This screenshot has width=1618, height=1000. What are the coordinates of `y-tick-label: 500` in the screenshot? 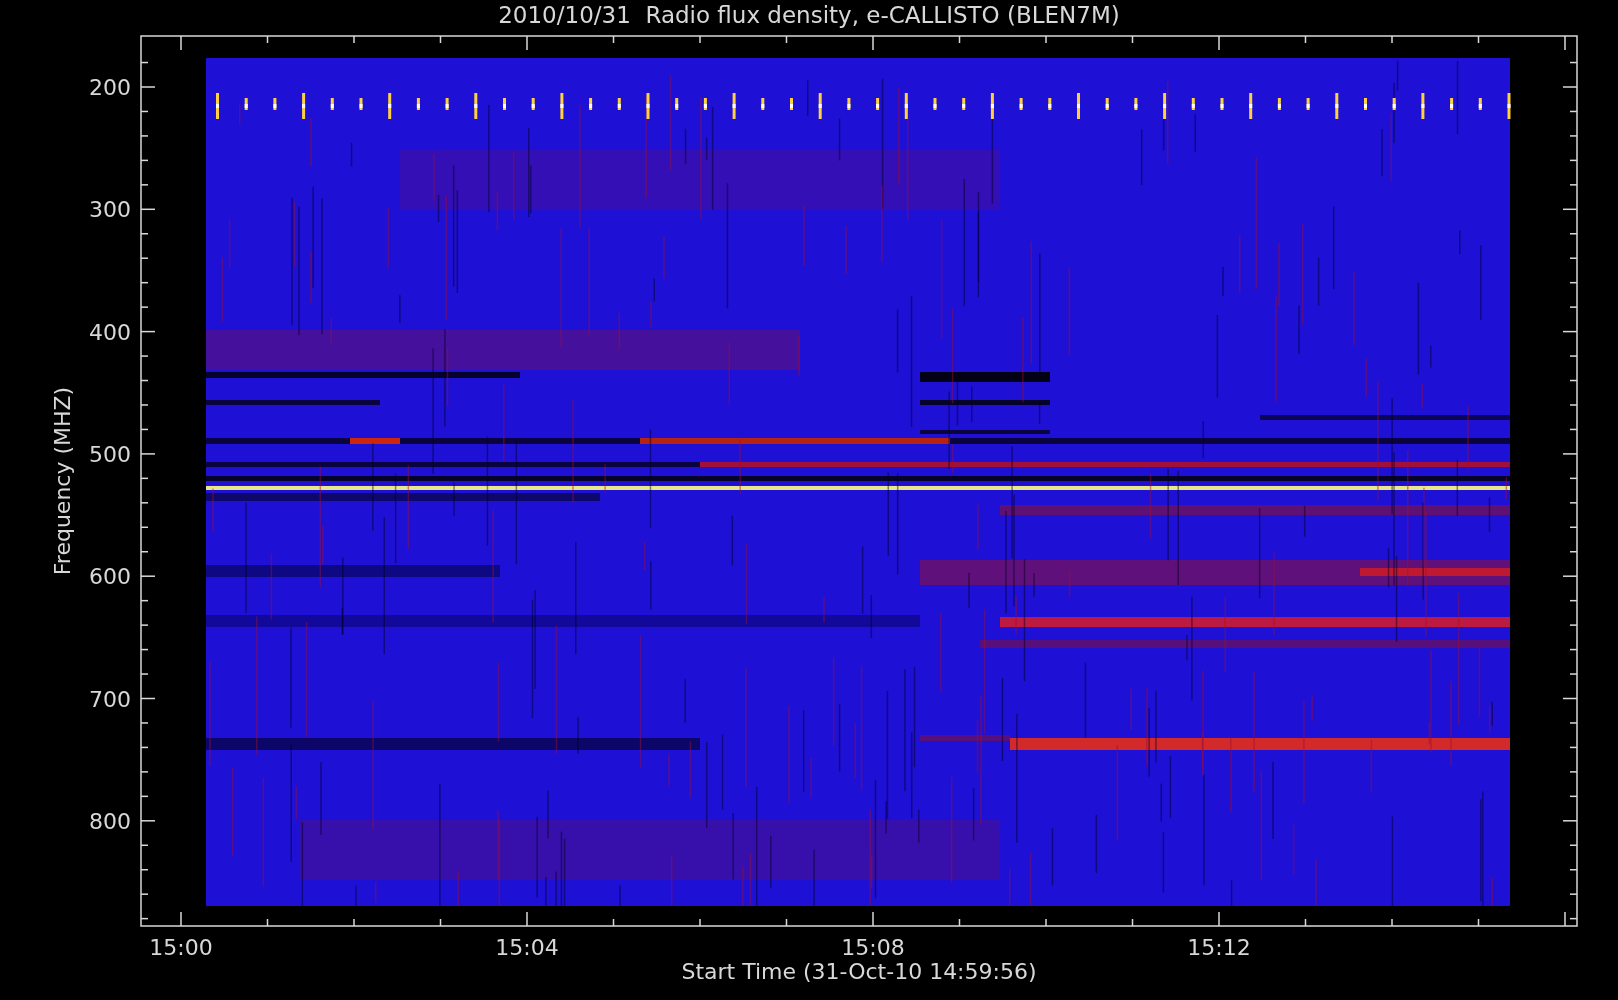 It's located at (110, 454).